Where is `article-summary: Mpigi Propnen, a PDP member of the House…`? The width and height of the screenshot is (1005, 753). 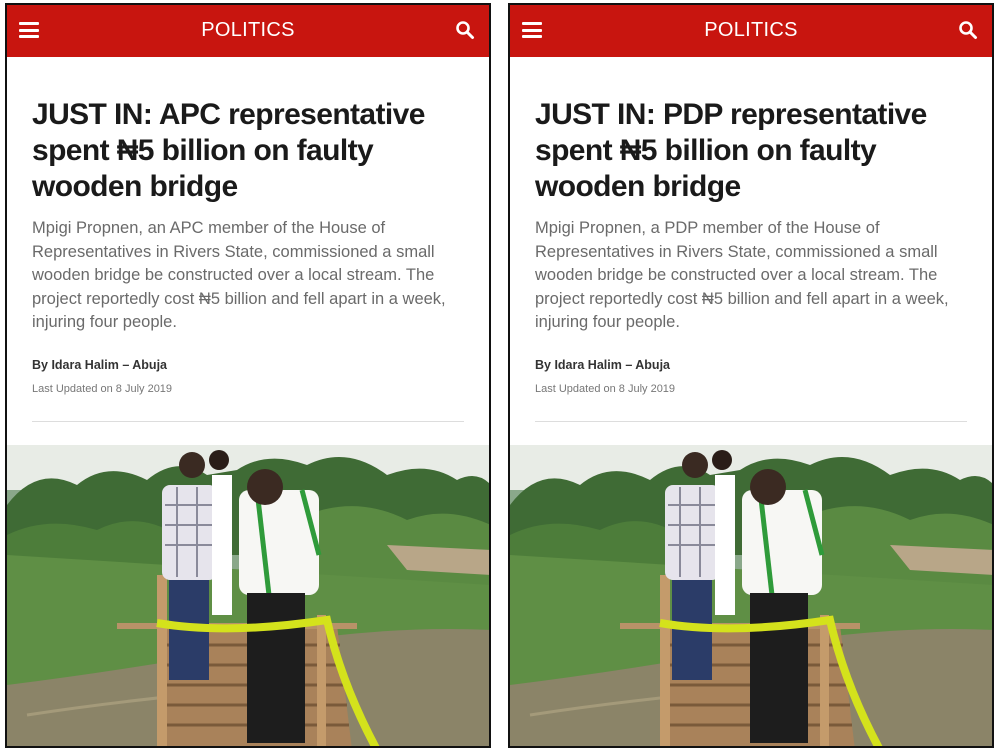 article-summary: Mpigi Propnen, a PDP member of the House… is located at coordinates (742, 275).